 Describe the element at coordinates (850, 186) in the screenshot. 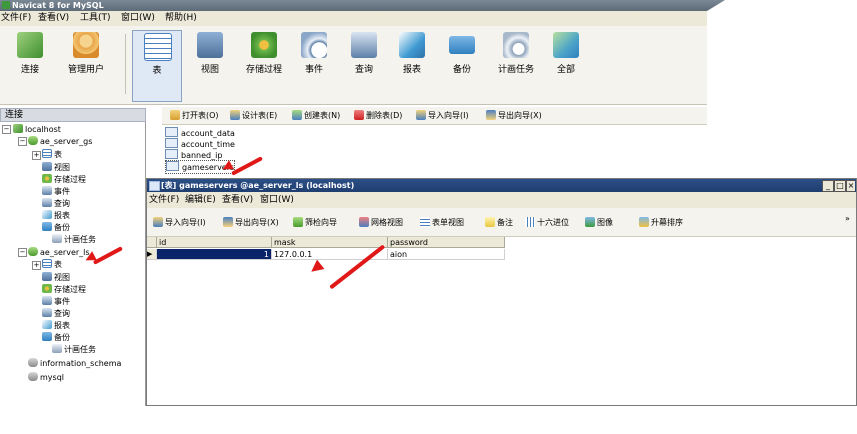

I see `close-button: ×` at that location.